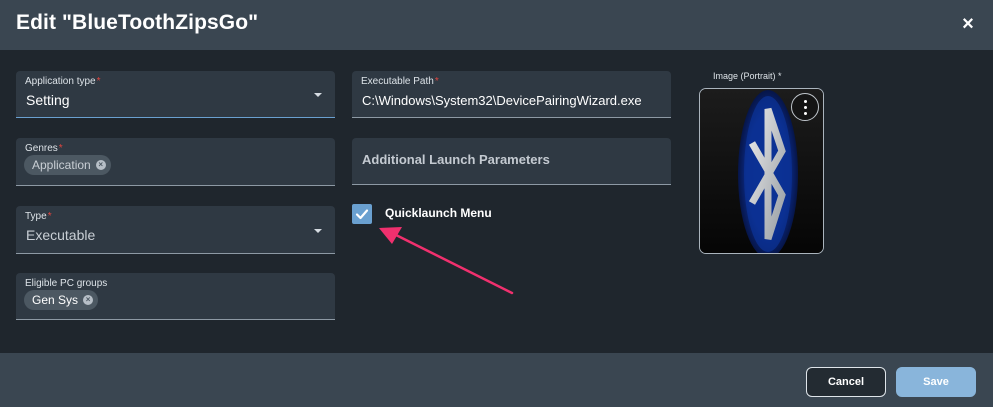 Image resolution: width=993 pixels, height=407 pixels. Describe the element at coordinates (747, 76) in the screenshot. I see `image-portrait-label: Image (Portrait) *` at that location.